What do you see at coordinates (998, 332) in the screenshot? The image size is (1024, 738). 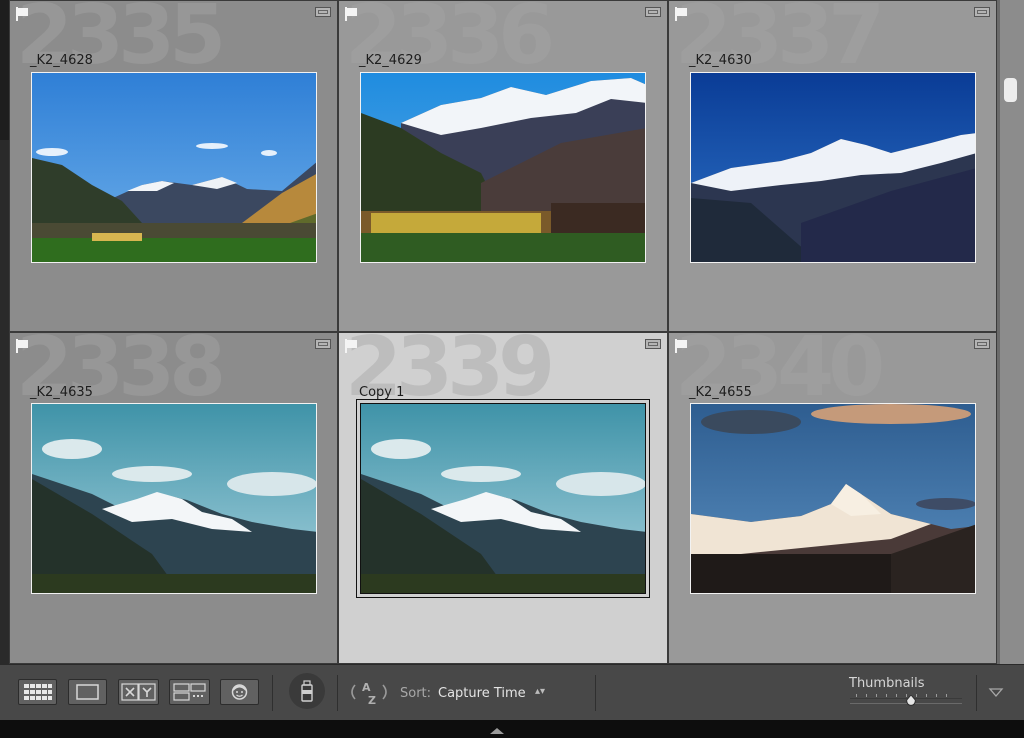 I see `scrollbar-track-edge` at bounding box center [998, 332].